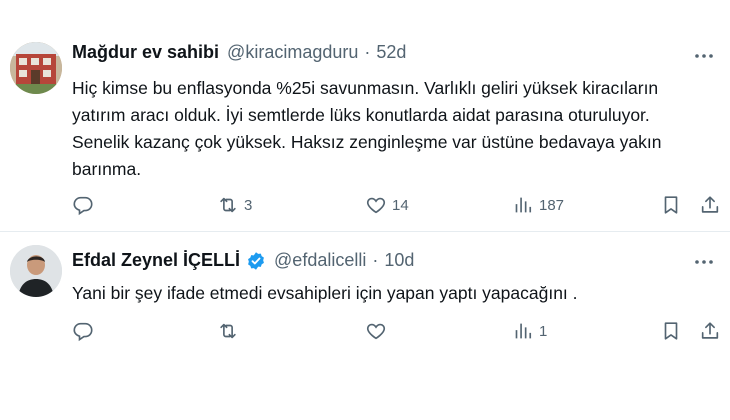  What do you see at coordinates (145, 52) in the screenshot?
I see `display-name: Mağdur ev sahibi` at bounding box center [145, 52].